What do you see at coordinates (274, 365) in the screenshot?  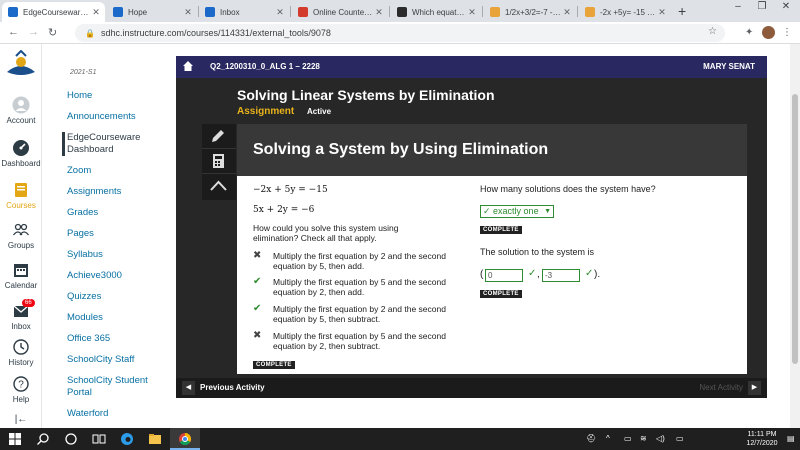 I see `complete-badge: COMPLETE` at bounding box center [274, 365].